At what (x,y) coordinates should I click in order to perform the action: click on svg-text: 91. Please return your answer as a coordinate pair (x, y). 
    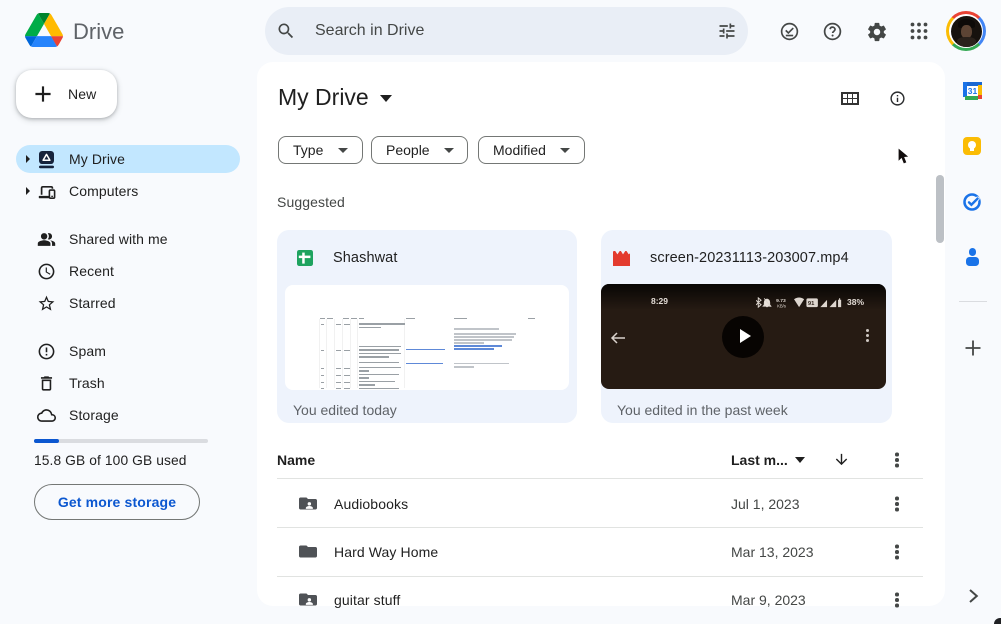
    Looking at the image, I should click on (811, 304).